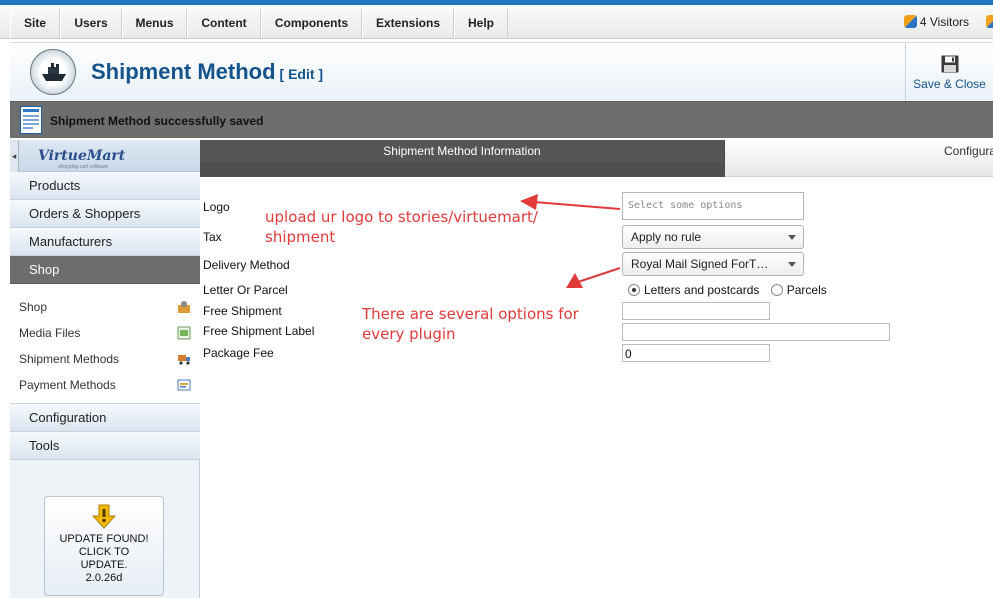  What do you see at coordinates (570, 241) in the screenshot?
I see `annotation-arrows` at bounding box center [570, 241].